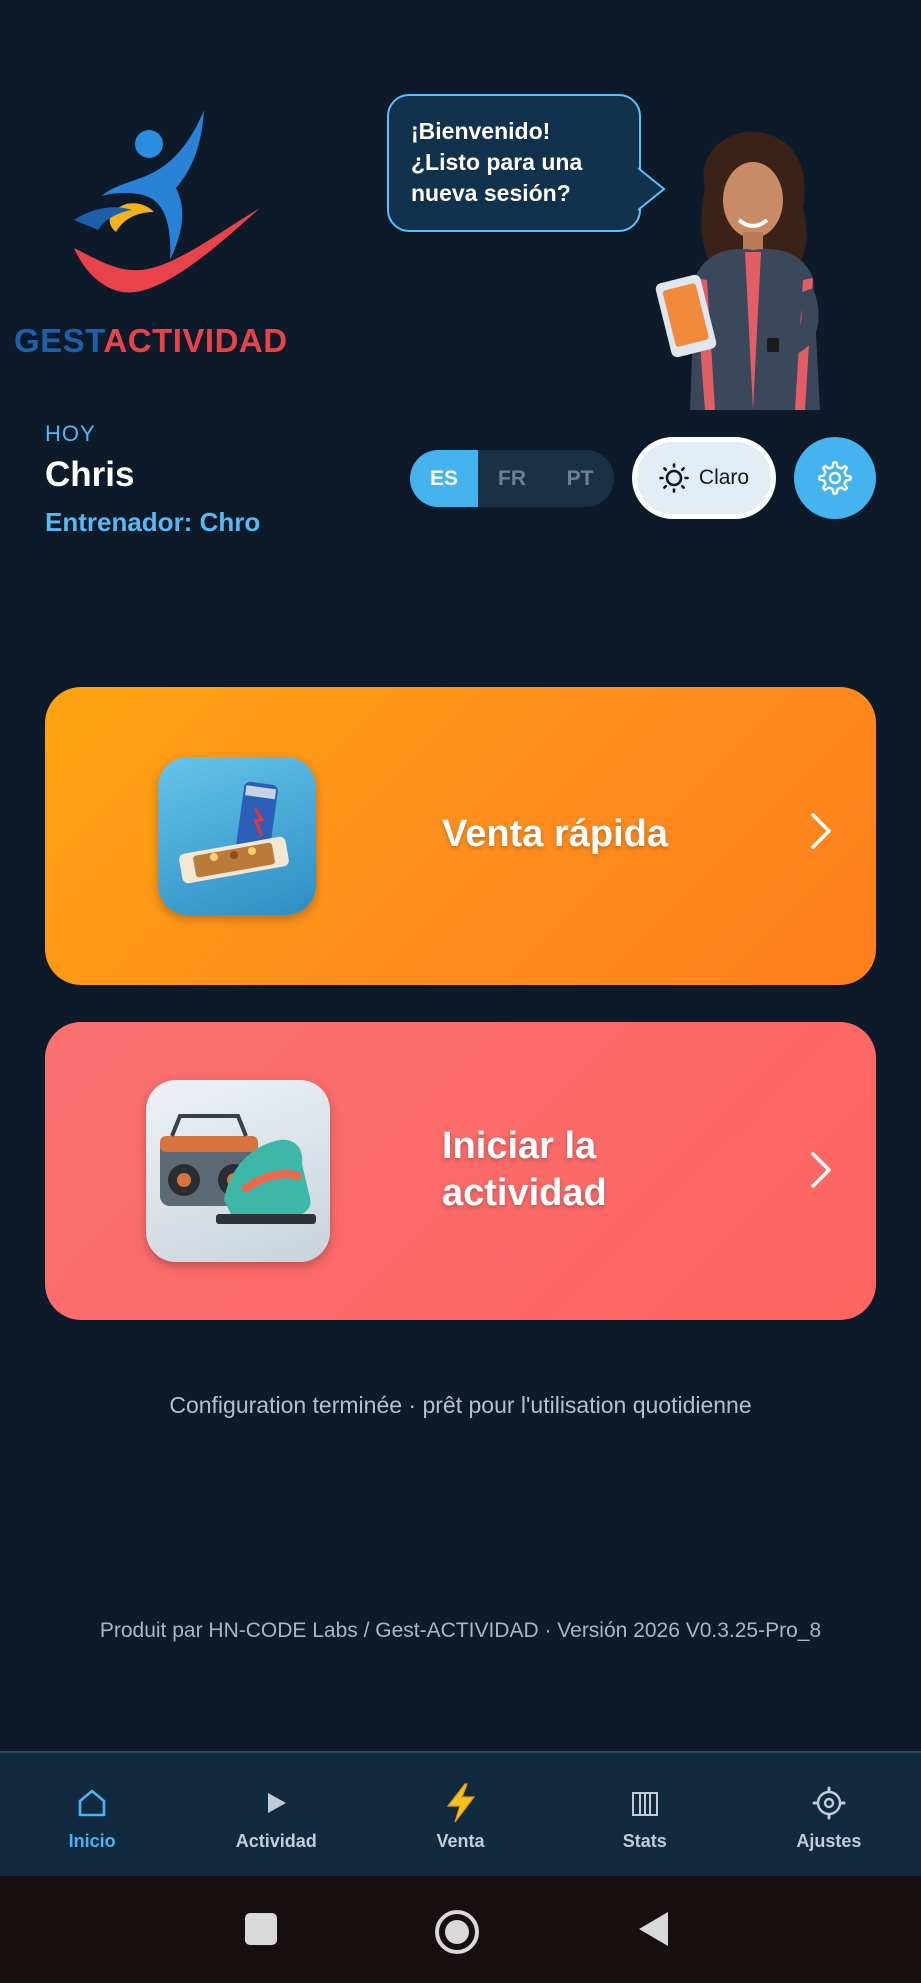  I want to click on nav-inicio: Inicio, so click(92, 1814).